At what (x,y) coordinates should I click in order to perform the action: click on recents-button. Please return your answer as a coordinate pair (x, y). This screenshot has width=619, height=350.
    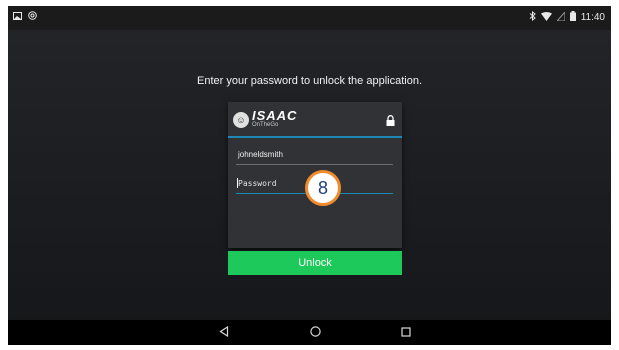
    Looking at the image, I should click on (406, 332).